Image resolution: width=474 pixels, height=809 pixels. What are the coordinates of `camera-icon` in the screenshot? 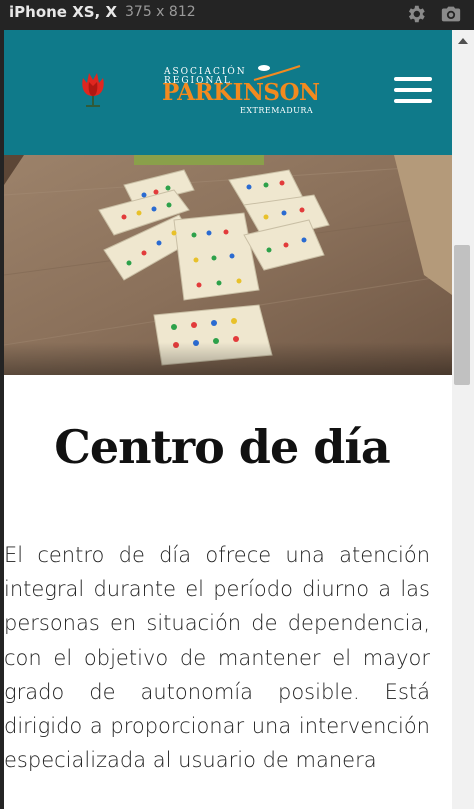 It's located at (451, 14).